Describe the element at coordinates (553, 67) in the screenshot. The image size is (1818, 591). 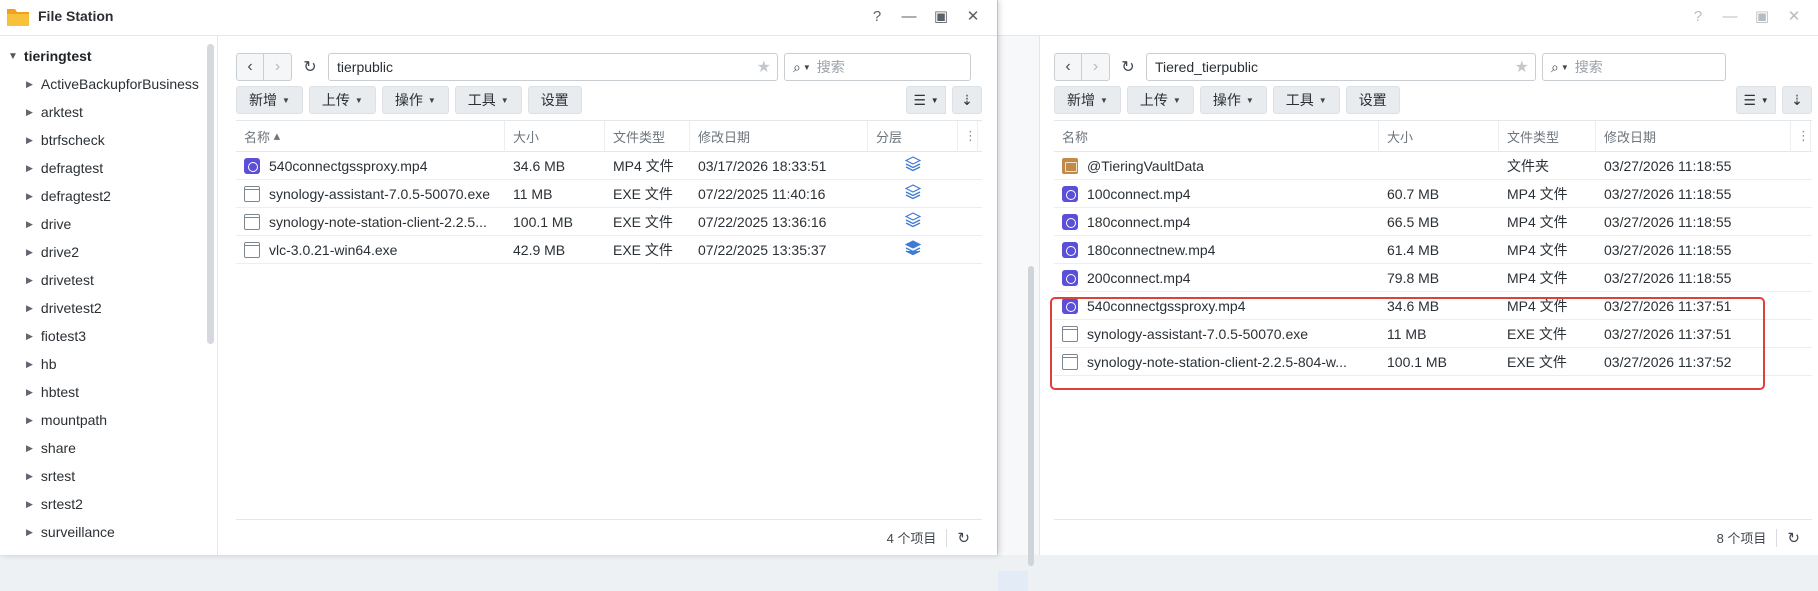
I see `path-input: tierpublic ★` at that location.